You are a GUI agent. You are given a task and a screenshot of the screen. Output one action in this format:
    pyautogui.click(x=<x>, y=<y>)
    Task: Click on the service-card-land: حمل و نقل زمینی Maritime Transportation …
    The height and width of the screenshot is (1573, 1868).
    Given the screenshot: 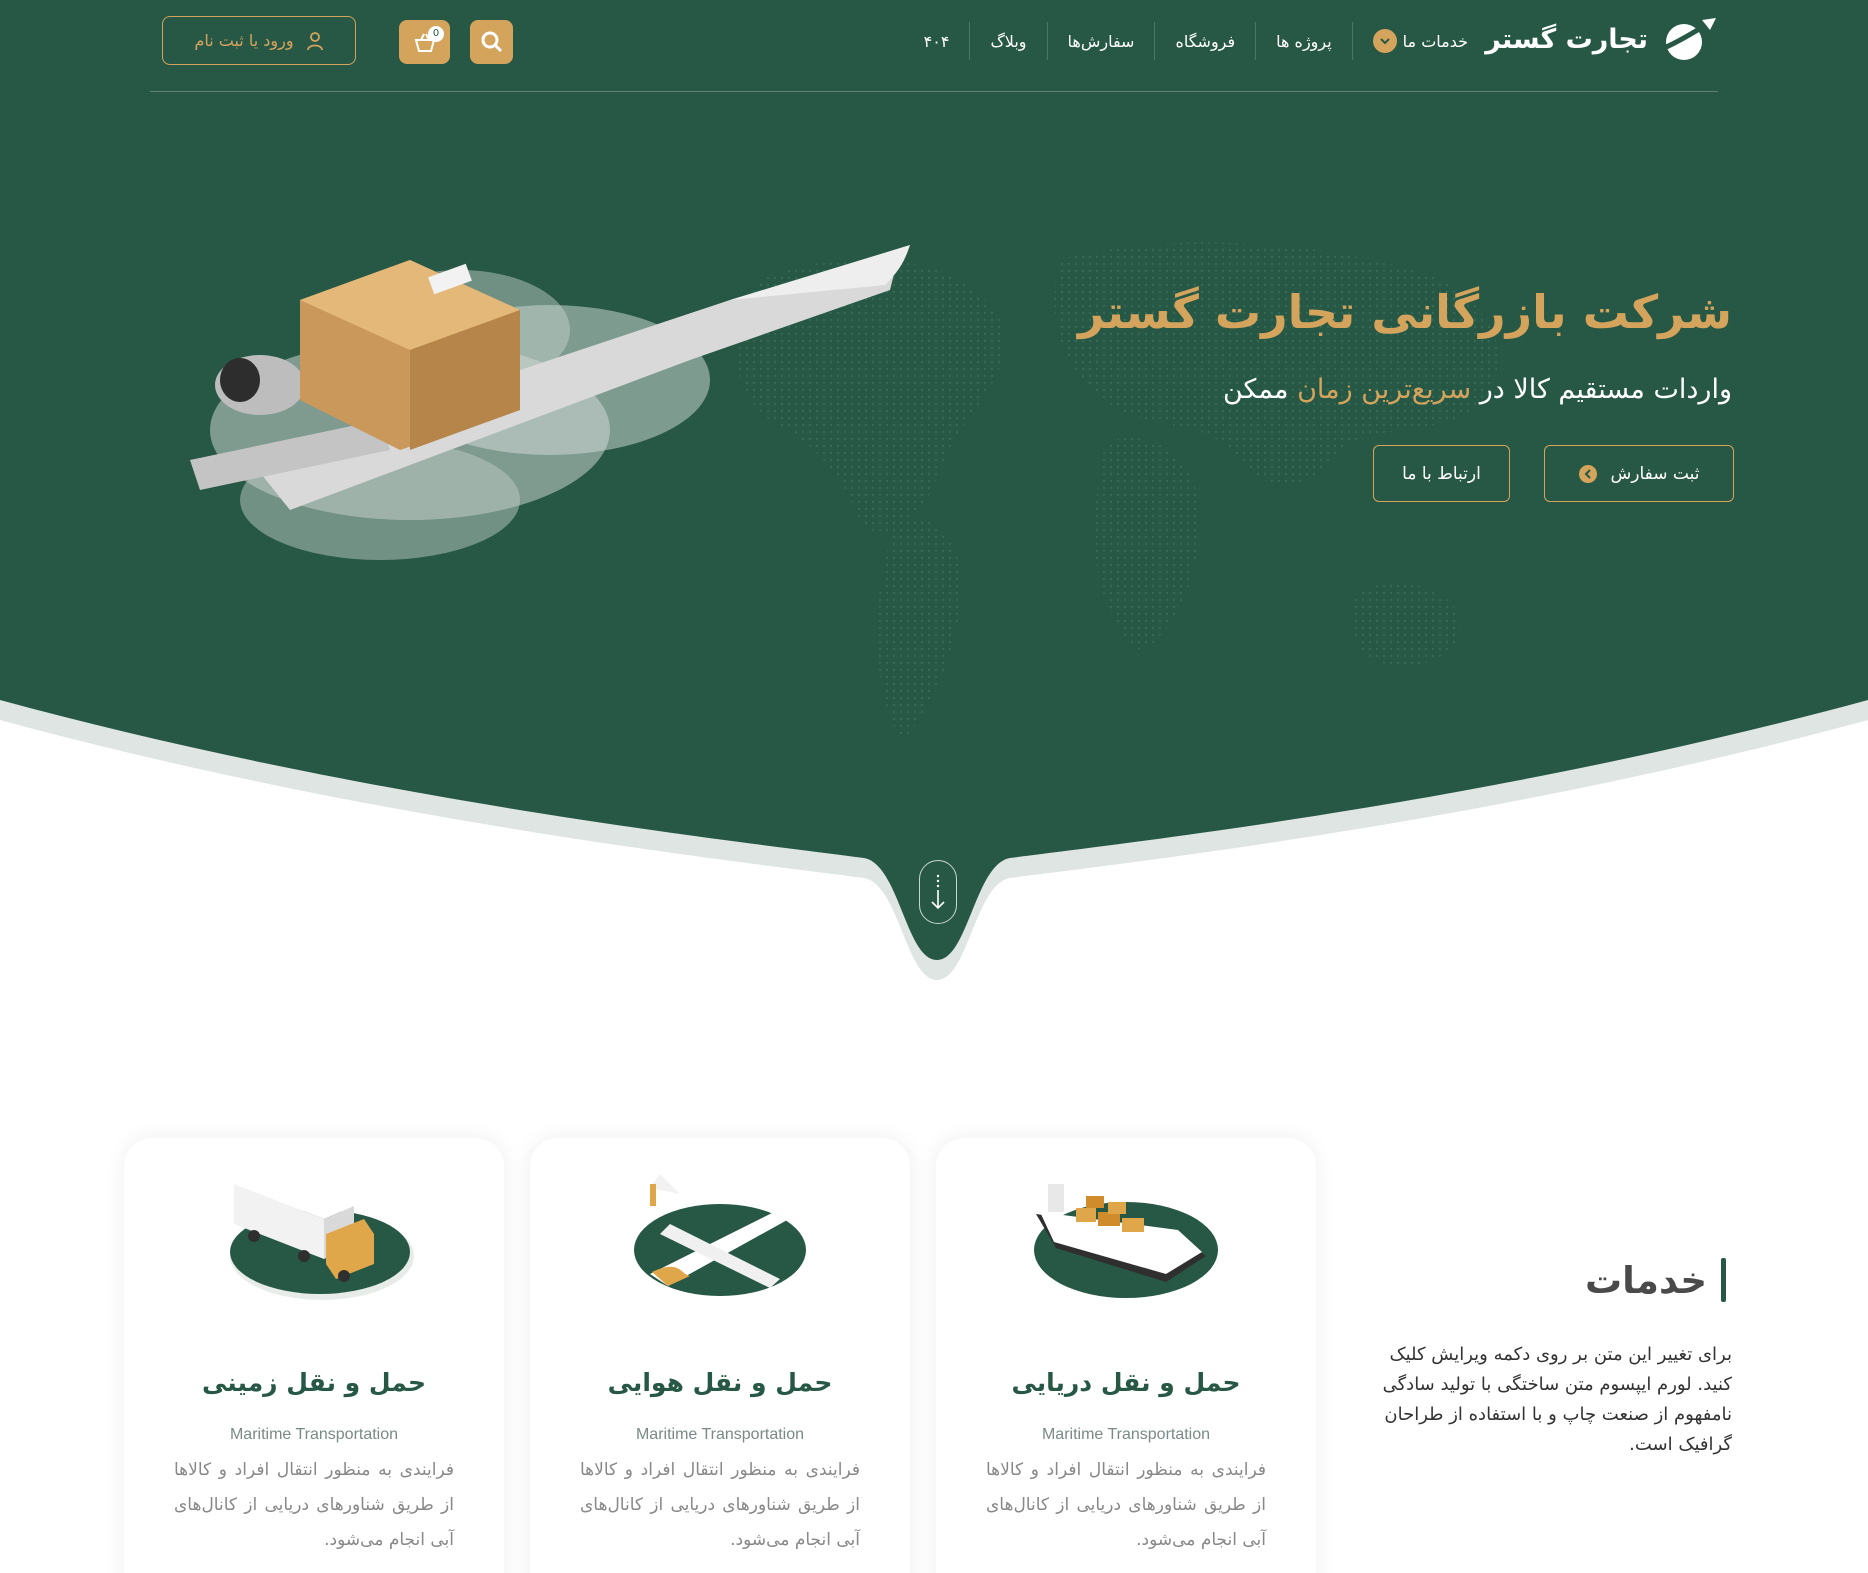 What is the action you would take?
    pyautogui.click(x=314, y=1355)
    